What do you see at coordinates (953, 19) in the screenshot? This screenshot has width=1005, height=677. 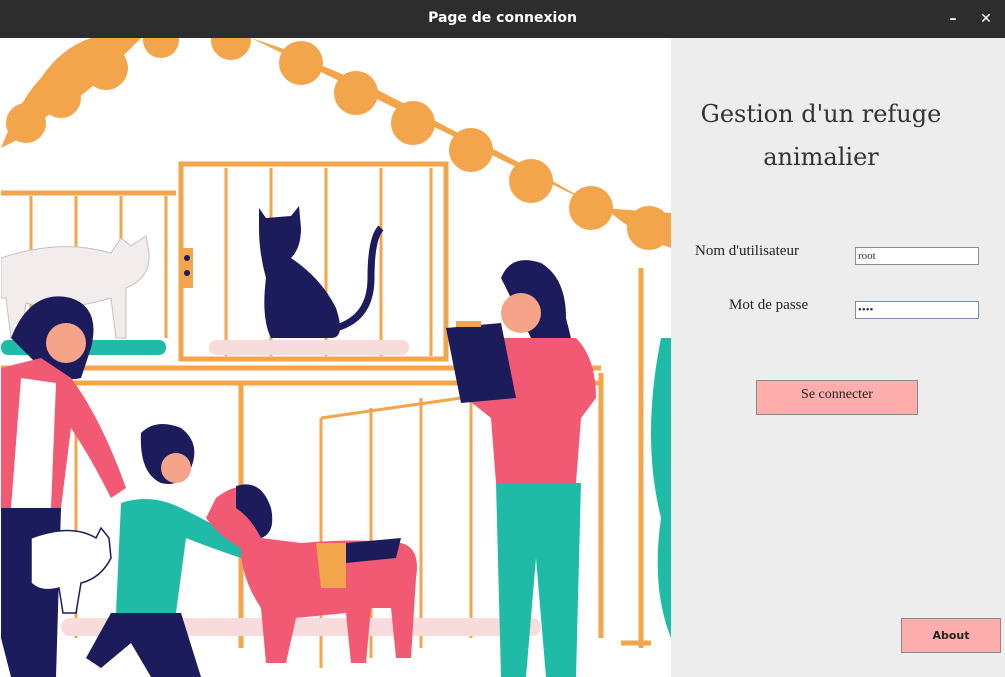 I see `minimize-icon: –` at bounding box center [953, 19].